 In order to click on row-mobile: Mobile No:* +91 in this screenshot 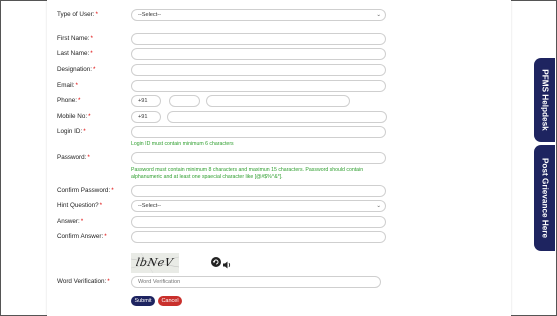, I will do `click(279, 118)`.